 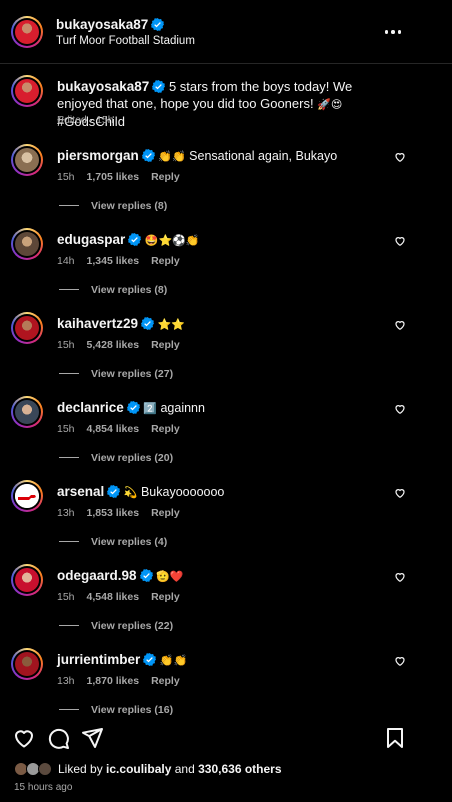 I want to click on comment-likes: 5,428 likes, so click(x=113, y=345).